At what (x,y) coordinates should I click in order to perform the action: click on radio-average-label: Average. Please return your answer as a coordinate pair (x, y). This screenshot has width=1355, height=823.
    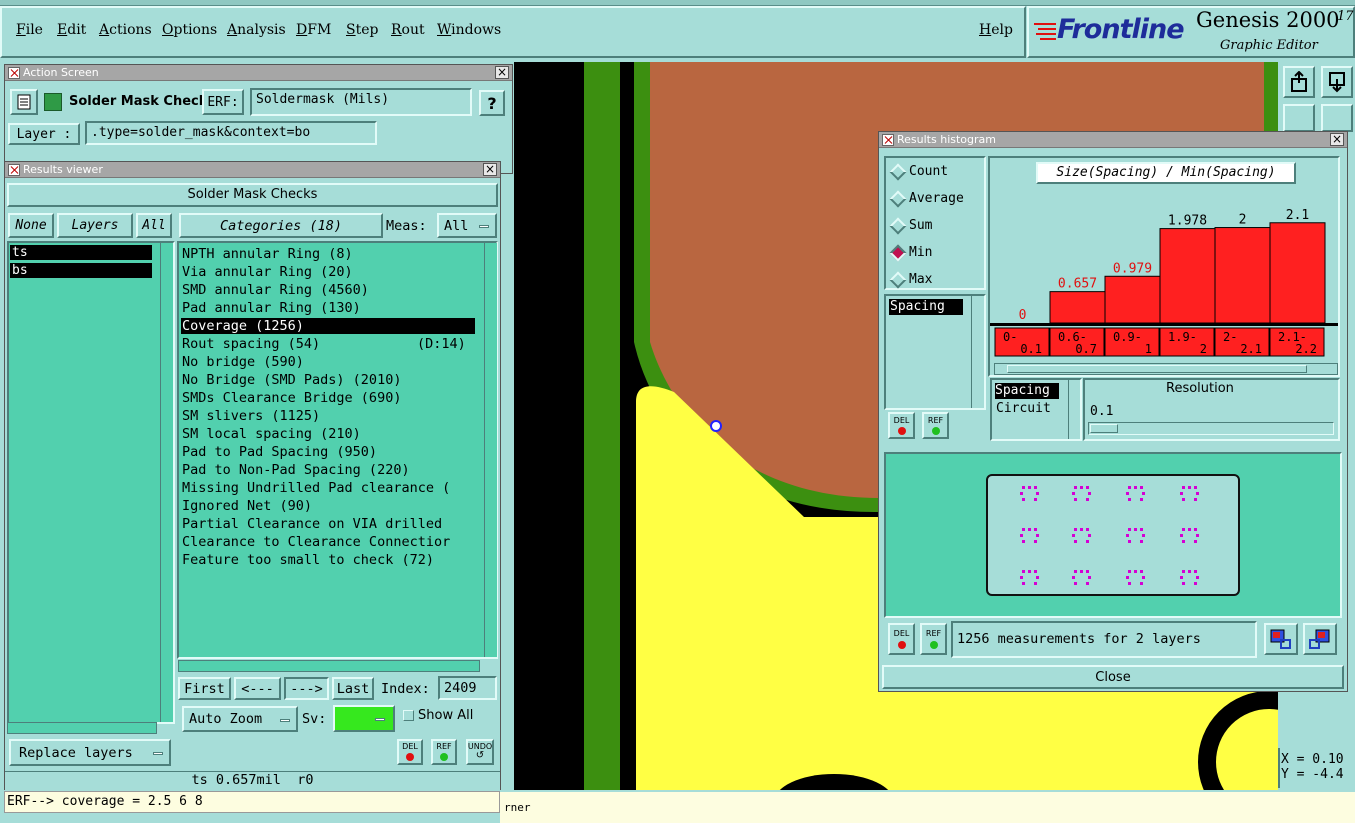
    Looking at the image, I should click on (936, 198).